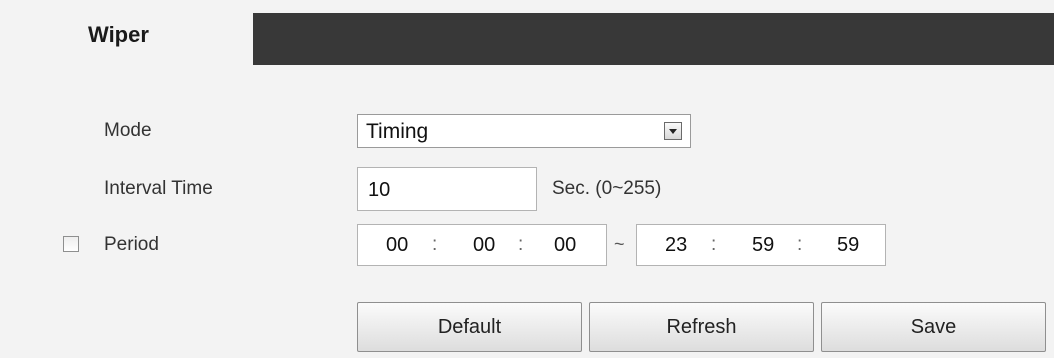  What do you see at coordinates (469, 327) in the screenshot?
I see `default-button: Default` at bounding box center [469, 327].